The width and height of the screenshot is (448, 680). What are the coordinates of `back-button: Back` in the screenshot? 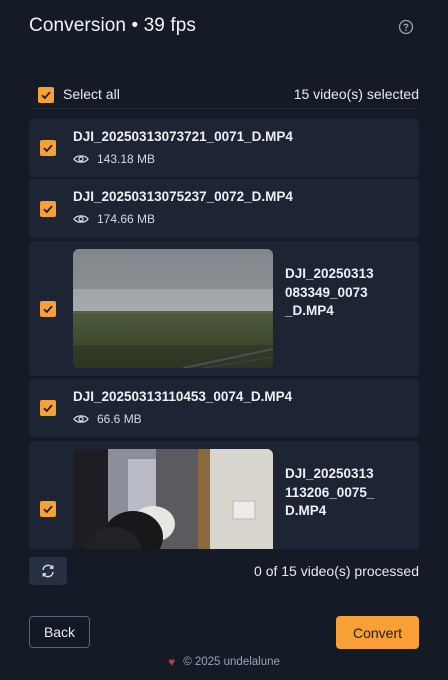 It's located at (59, 632).